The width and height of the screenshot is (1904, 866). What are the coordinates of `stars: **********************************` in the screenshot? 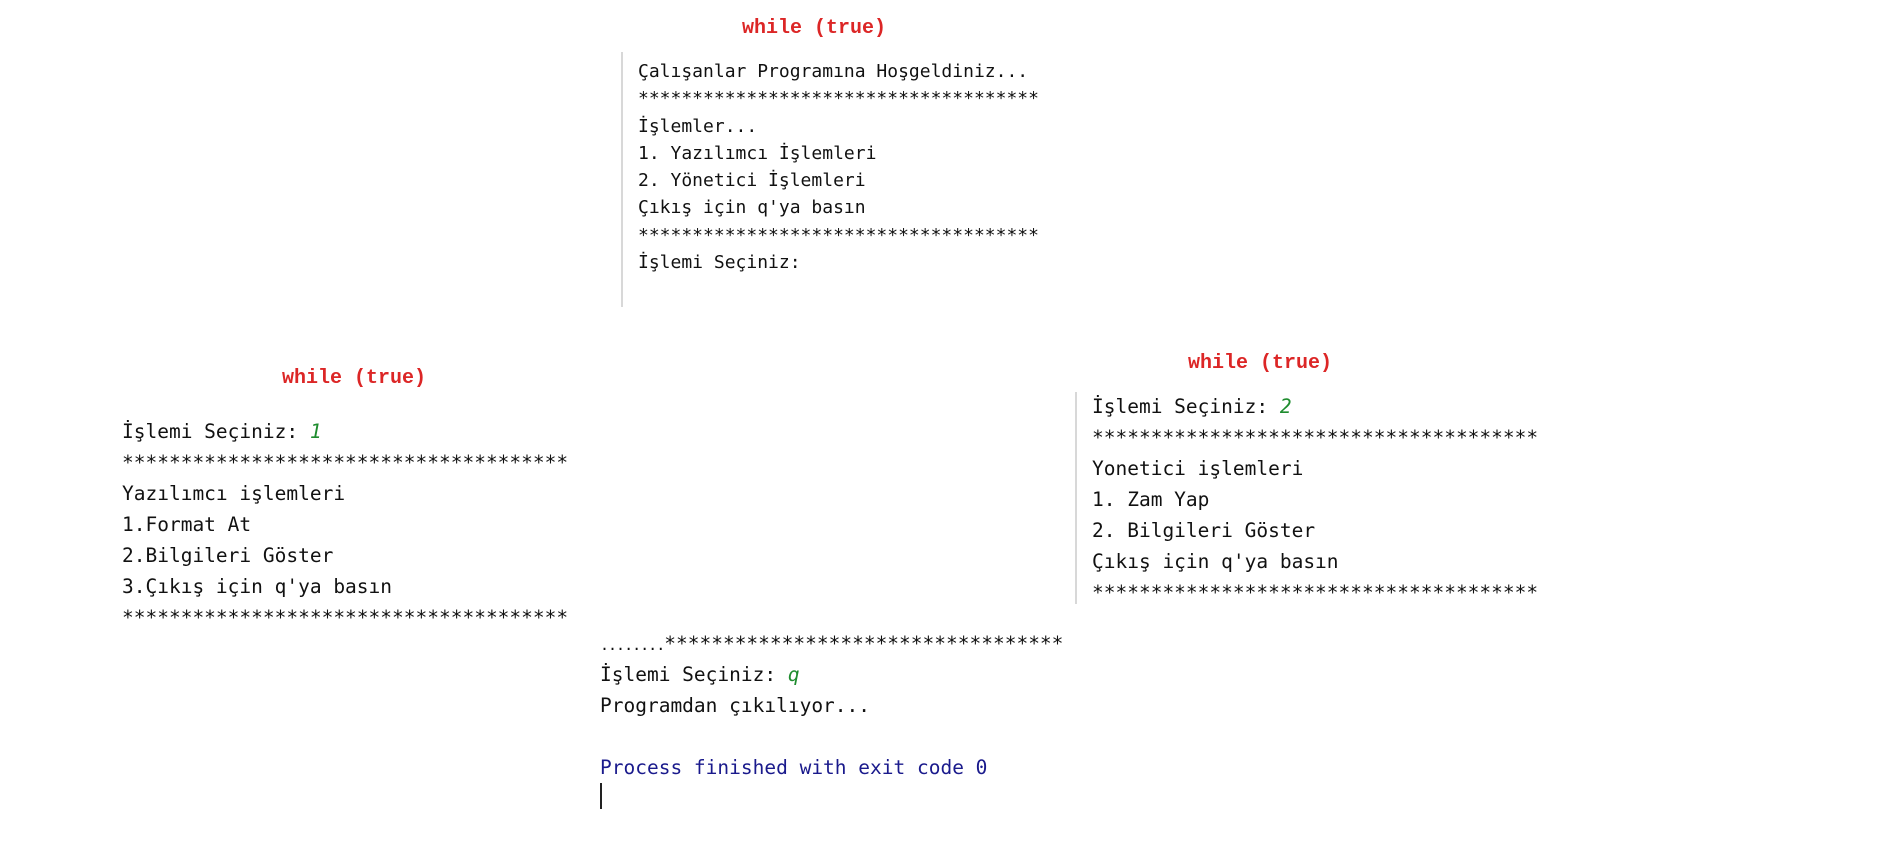 It's located at (864, 643).